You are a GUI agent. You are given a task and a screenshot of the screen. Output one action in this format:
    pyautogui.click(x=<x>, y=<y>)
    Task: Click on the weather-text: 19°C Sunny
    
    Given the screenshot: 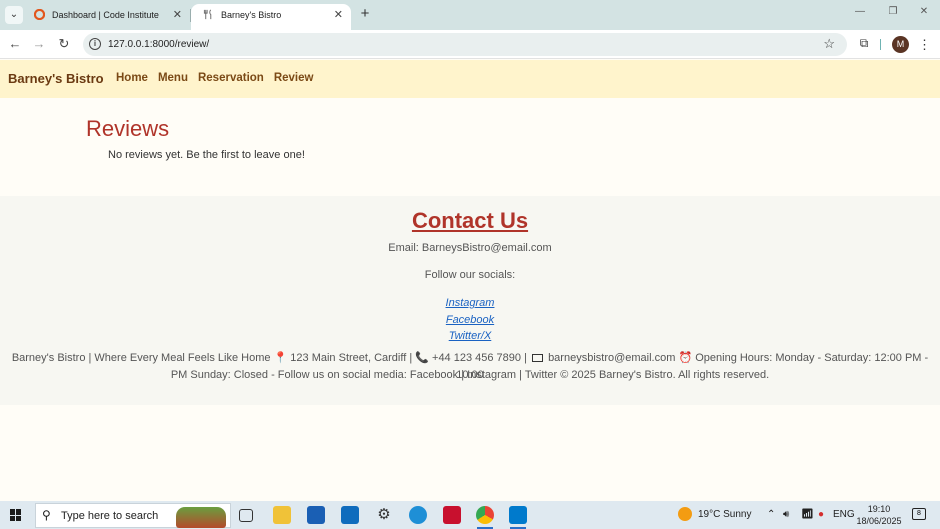 What is the action you would take?
    pyautogui.click(x=724, y=515)
    